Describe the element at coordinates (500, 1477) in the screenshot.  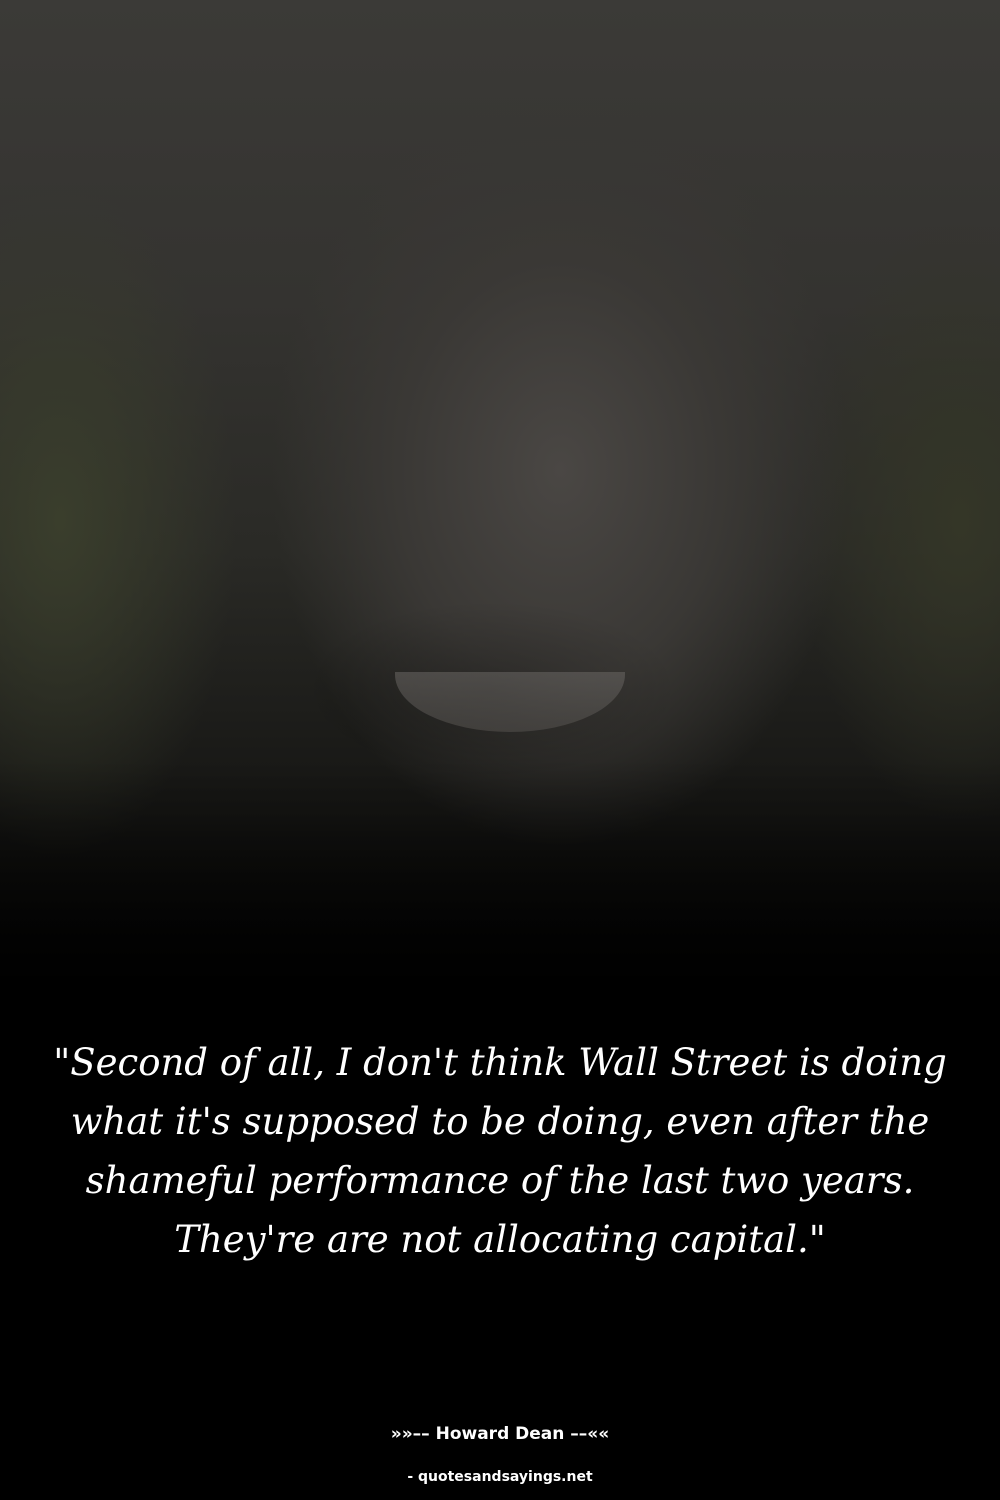
I see `source-credit: - quotesandsayings.net` at that location.